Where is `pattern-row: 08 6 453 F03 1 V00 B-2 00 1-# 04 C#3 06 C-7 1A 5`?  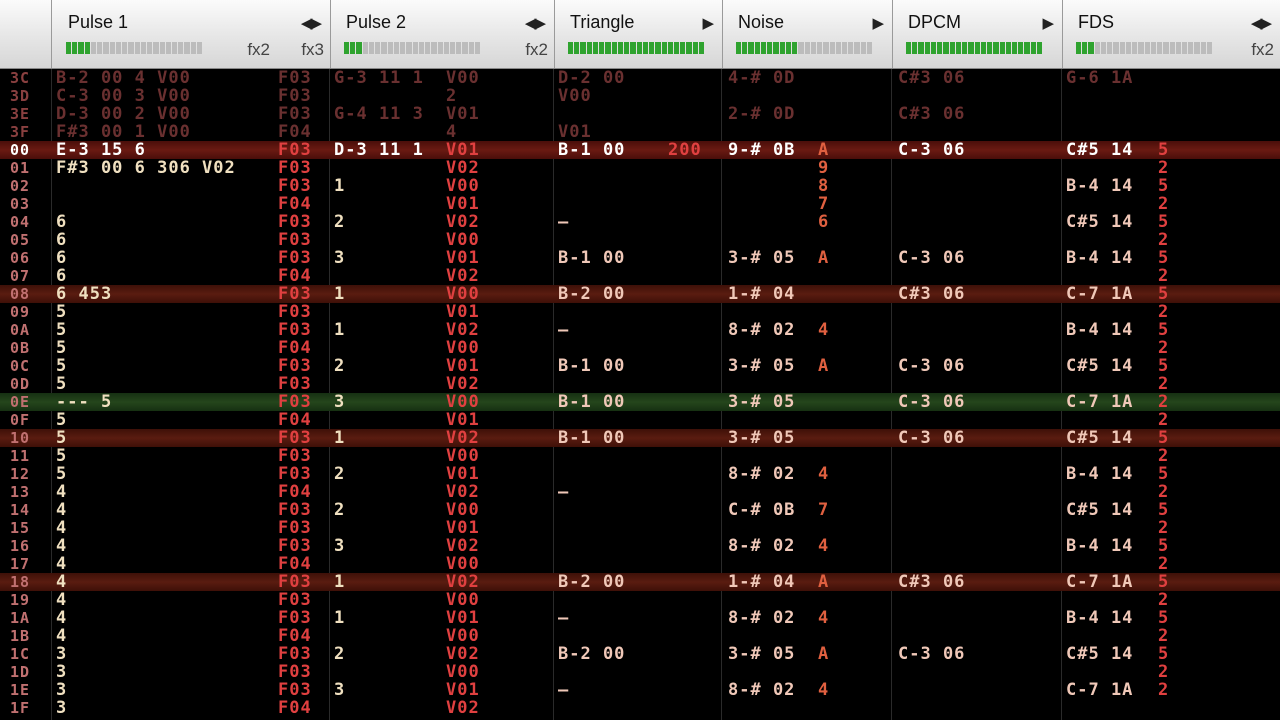
pattern-row: 08 6 453 F03 1 V00 B-2 00 1-# 04 C#3 06 C-7 1A 5 is located at coordinates (640, 294).